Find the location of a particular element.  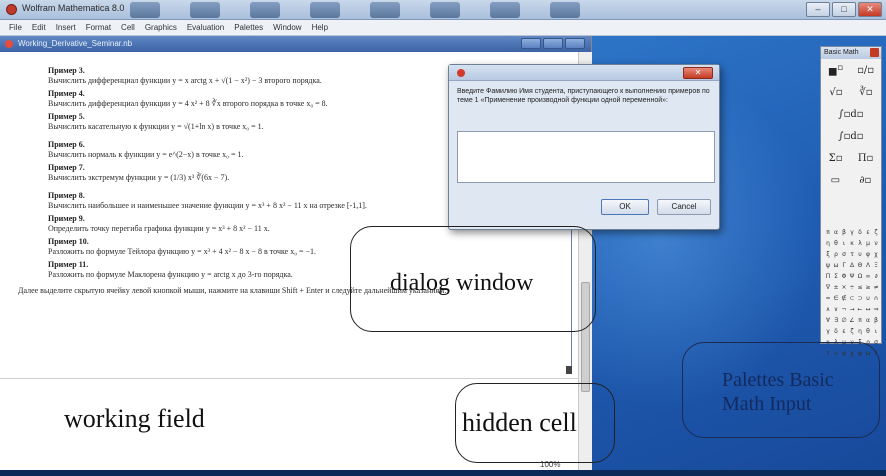

palette-symbol-button: φ is located at coordinates (868, 255).